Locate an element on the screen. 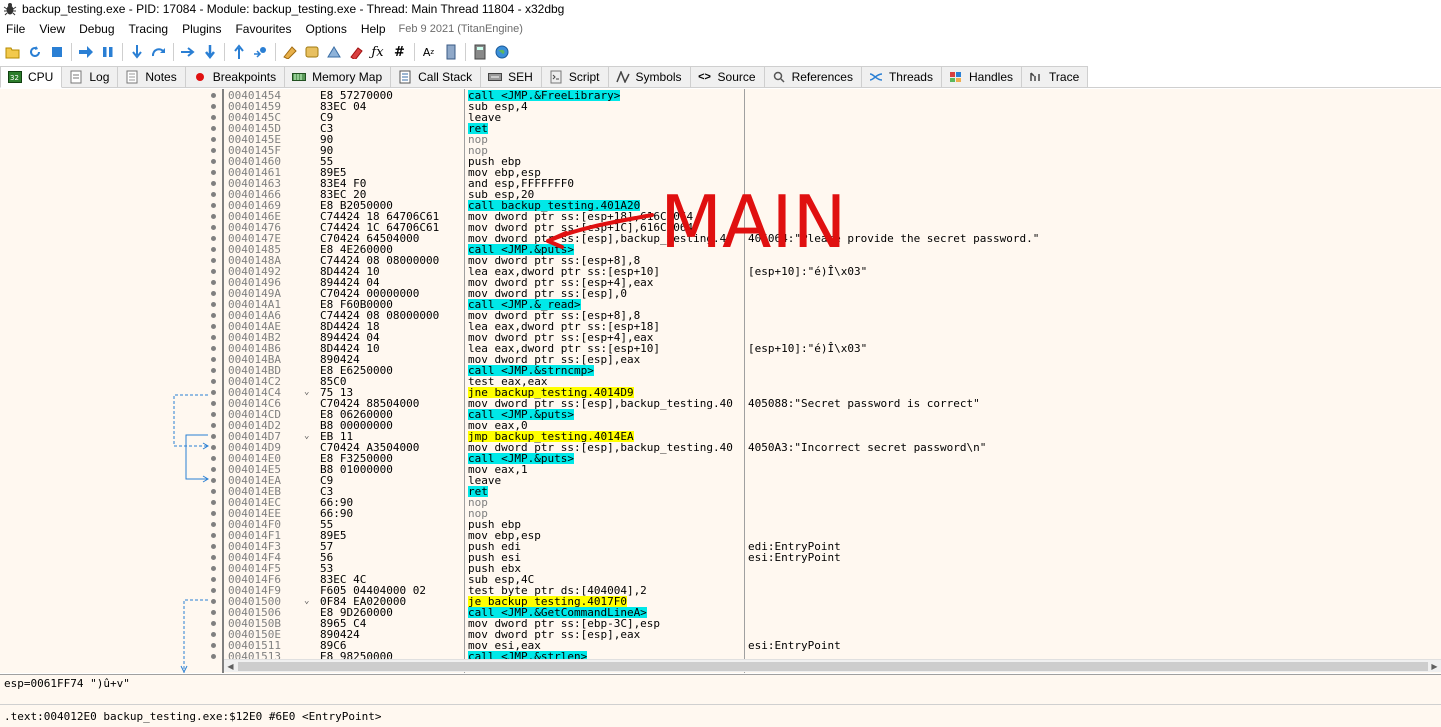  font-size-icon: Az is located at coordinates (428, 52).